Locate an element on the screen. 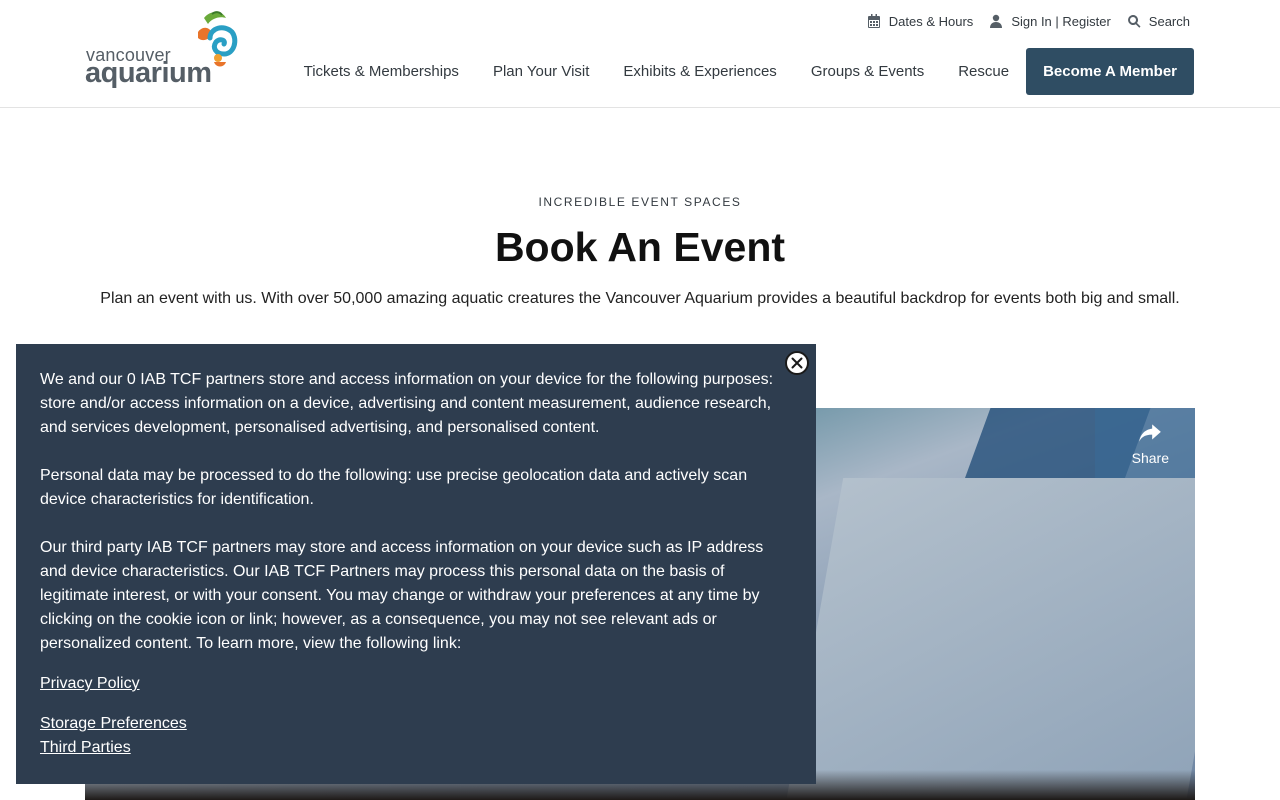  nav-rescue: Rescue is located at coordinates (983, 71).